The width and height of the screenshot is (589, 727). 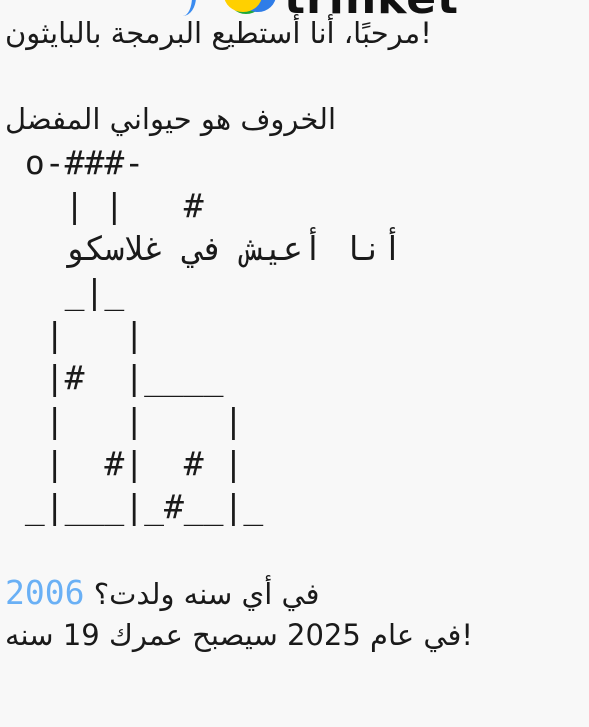 I want to click on ascii-art-line: | |, so click(x=75, y=334).